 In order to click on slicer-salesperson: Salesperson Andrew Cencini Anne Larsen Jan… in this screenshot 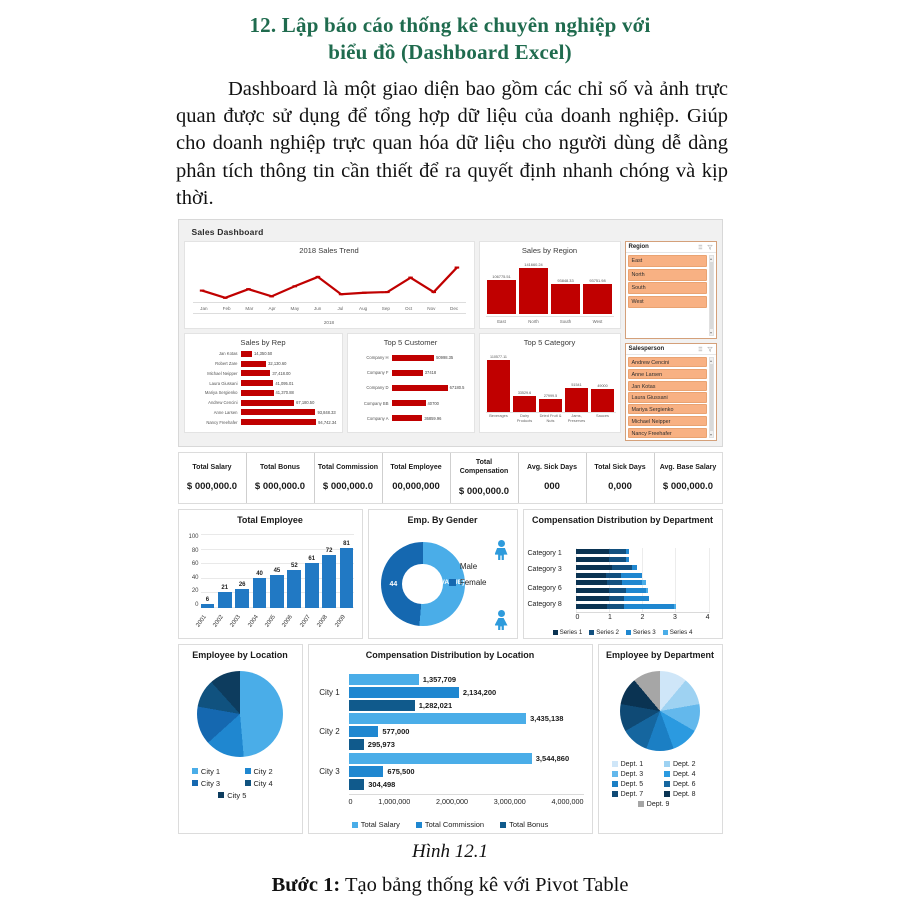, I will do `click(670, 392)`.